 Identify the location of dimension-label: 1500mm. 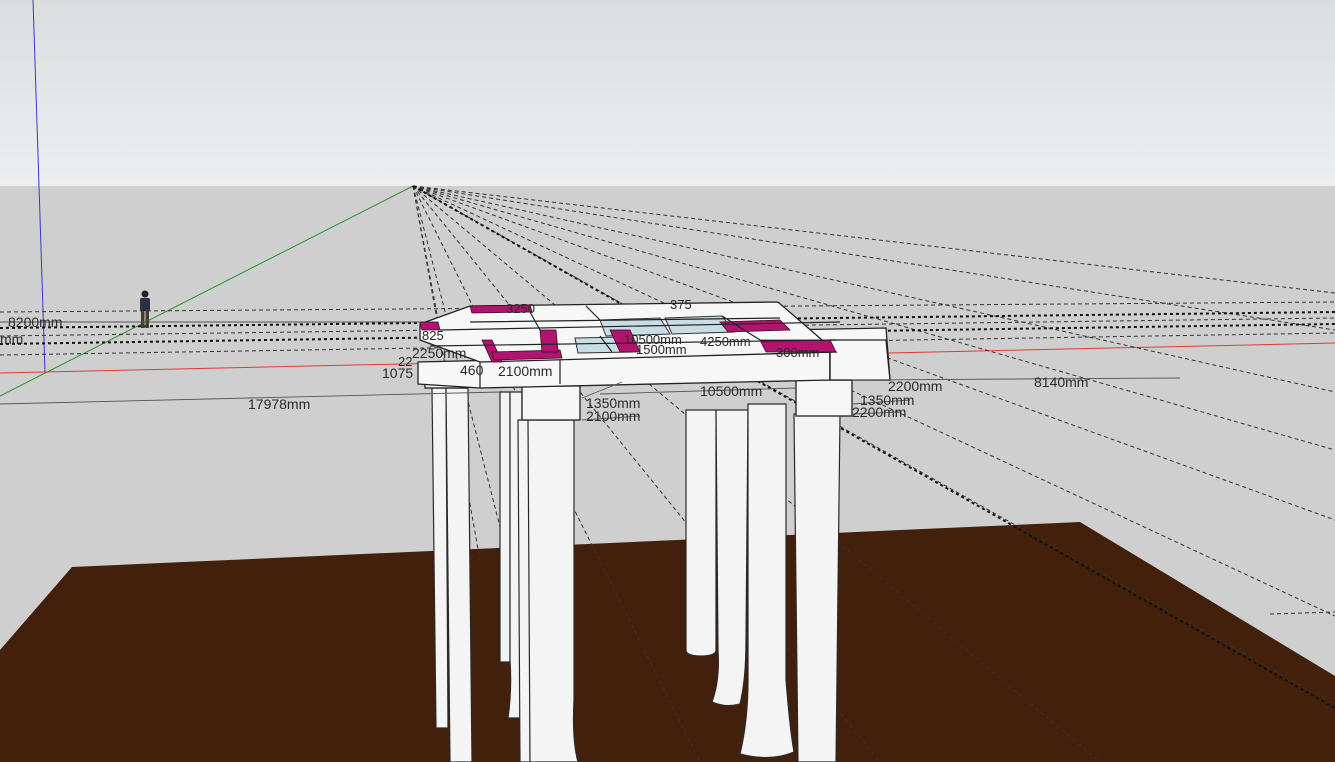
(661, 349).